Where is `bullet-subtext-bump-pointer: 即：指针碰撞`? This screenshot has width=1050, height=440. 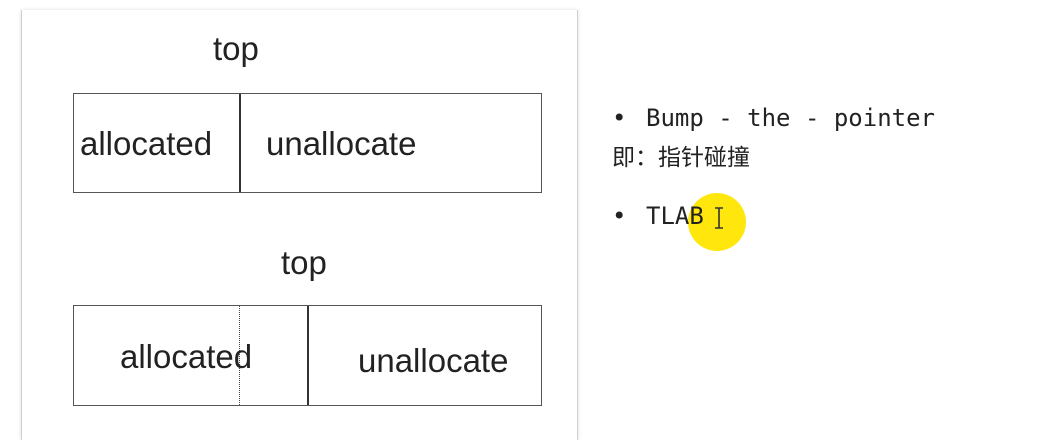
bullet-subtext-bump-pointer: 即：指针碰撞 is located at coordinates (681, 158).